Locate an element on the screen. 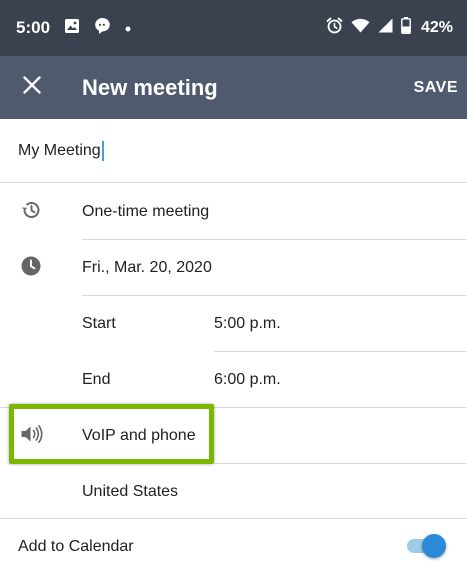 Image resolution: width=467 pixels, height=571 pixels. end-time-value: 6:00 p.m. is located at coordinates (247, 380).